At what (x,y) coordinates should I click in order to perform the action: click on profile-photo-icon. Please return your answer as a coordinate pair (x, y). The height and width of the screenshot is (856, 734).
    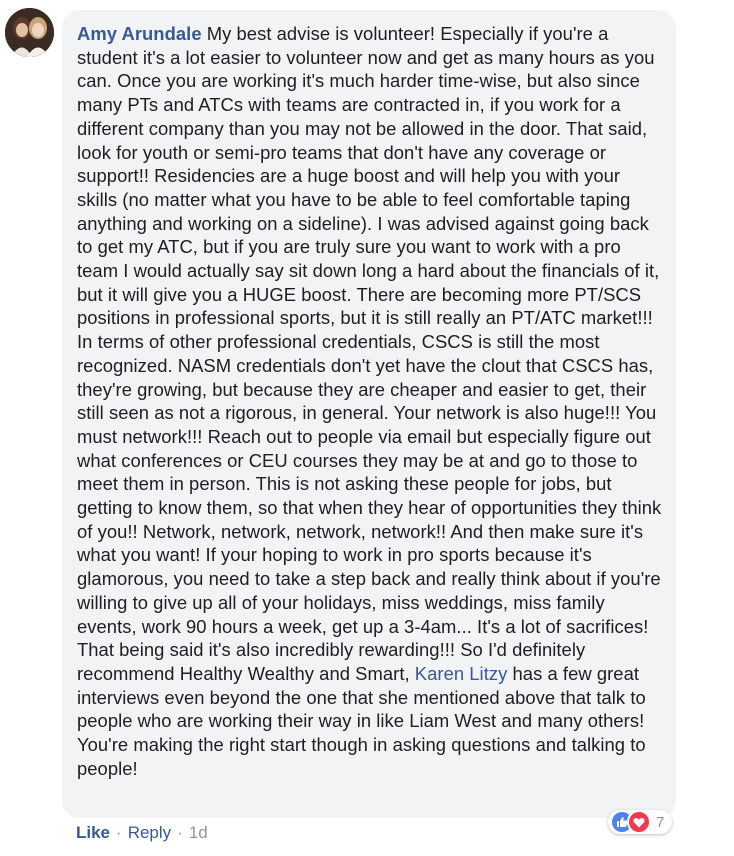
    Looking at the image, I should click on (29, 32).